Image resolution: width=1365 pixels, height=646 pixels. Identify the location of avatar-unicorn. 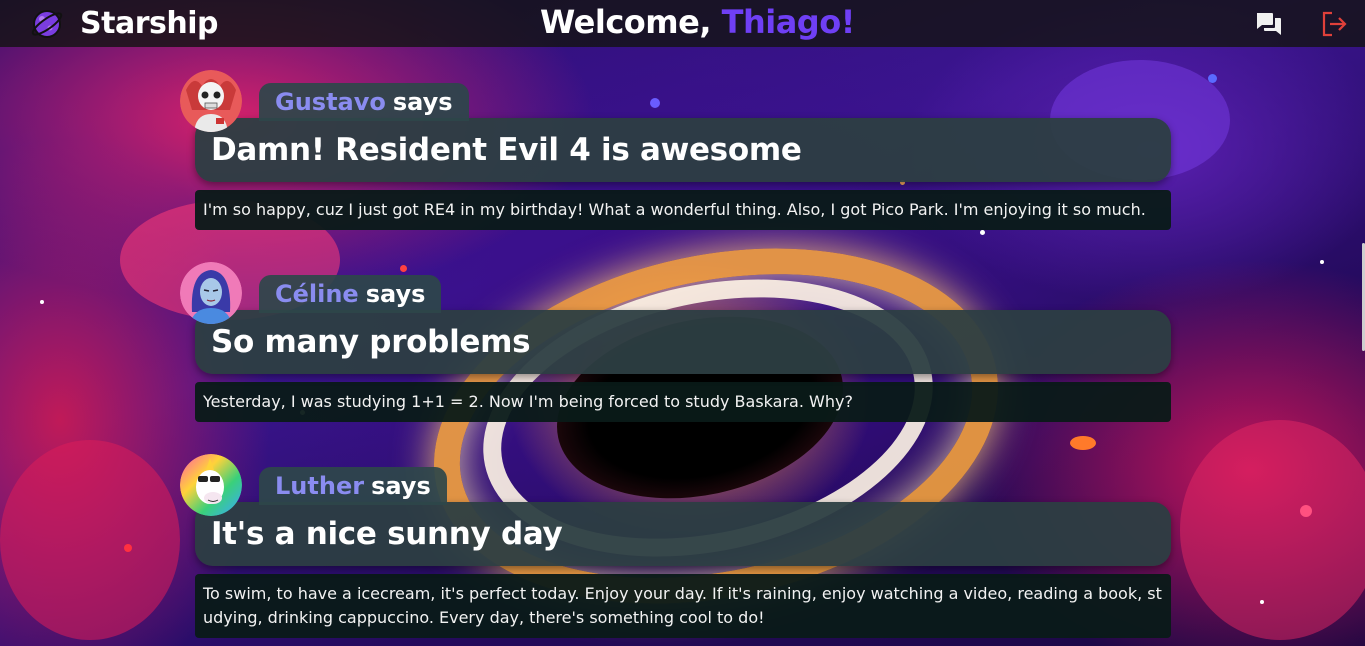
(211, 485).